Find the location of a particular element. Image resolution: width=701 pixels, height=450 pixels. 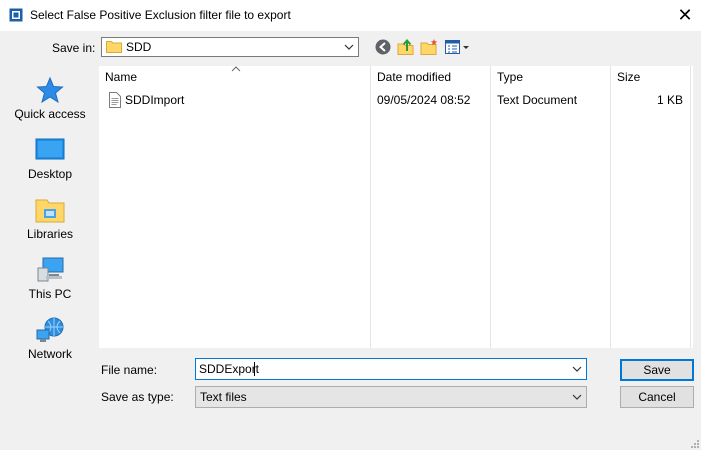

save-in-value: SDD is located at coordinates (139, 47).